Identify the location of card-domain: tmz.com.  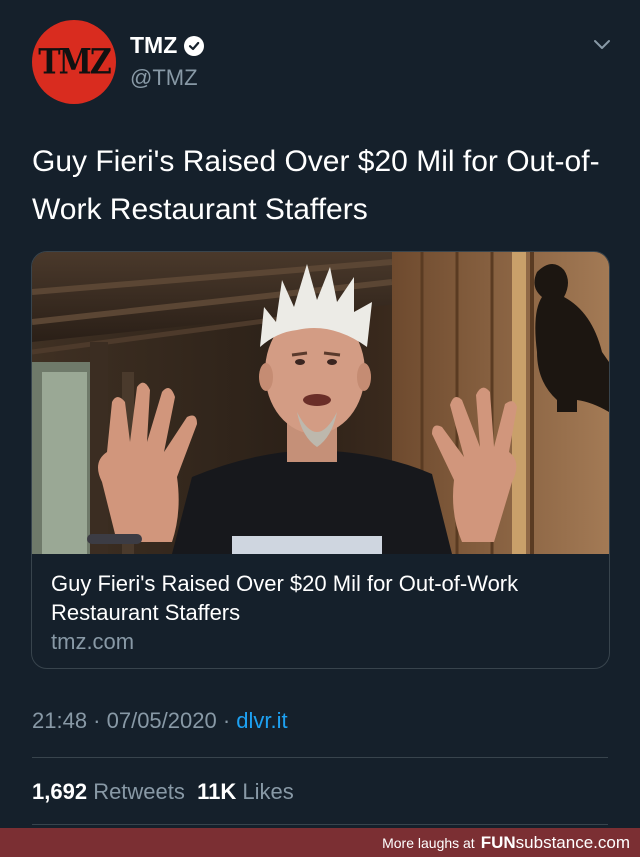
(93, 641).